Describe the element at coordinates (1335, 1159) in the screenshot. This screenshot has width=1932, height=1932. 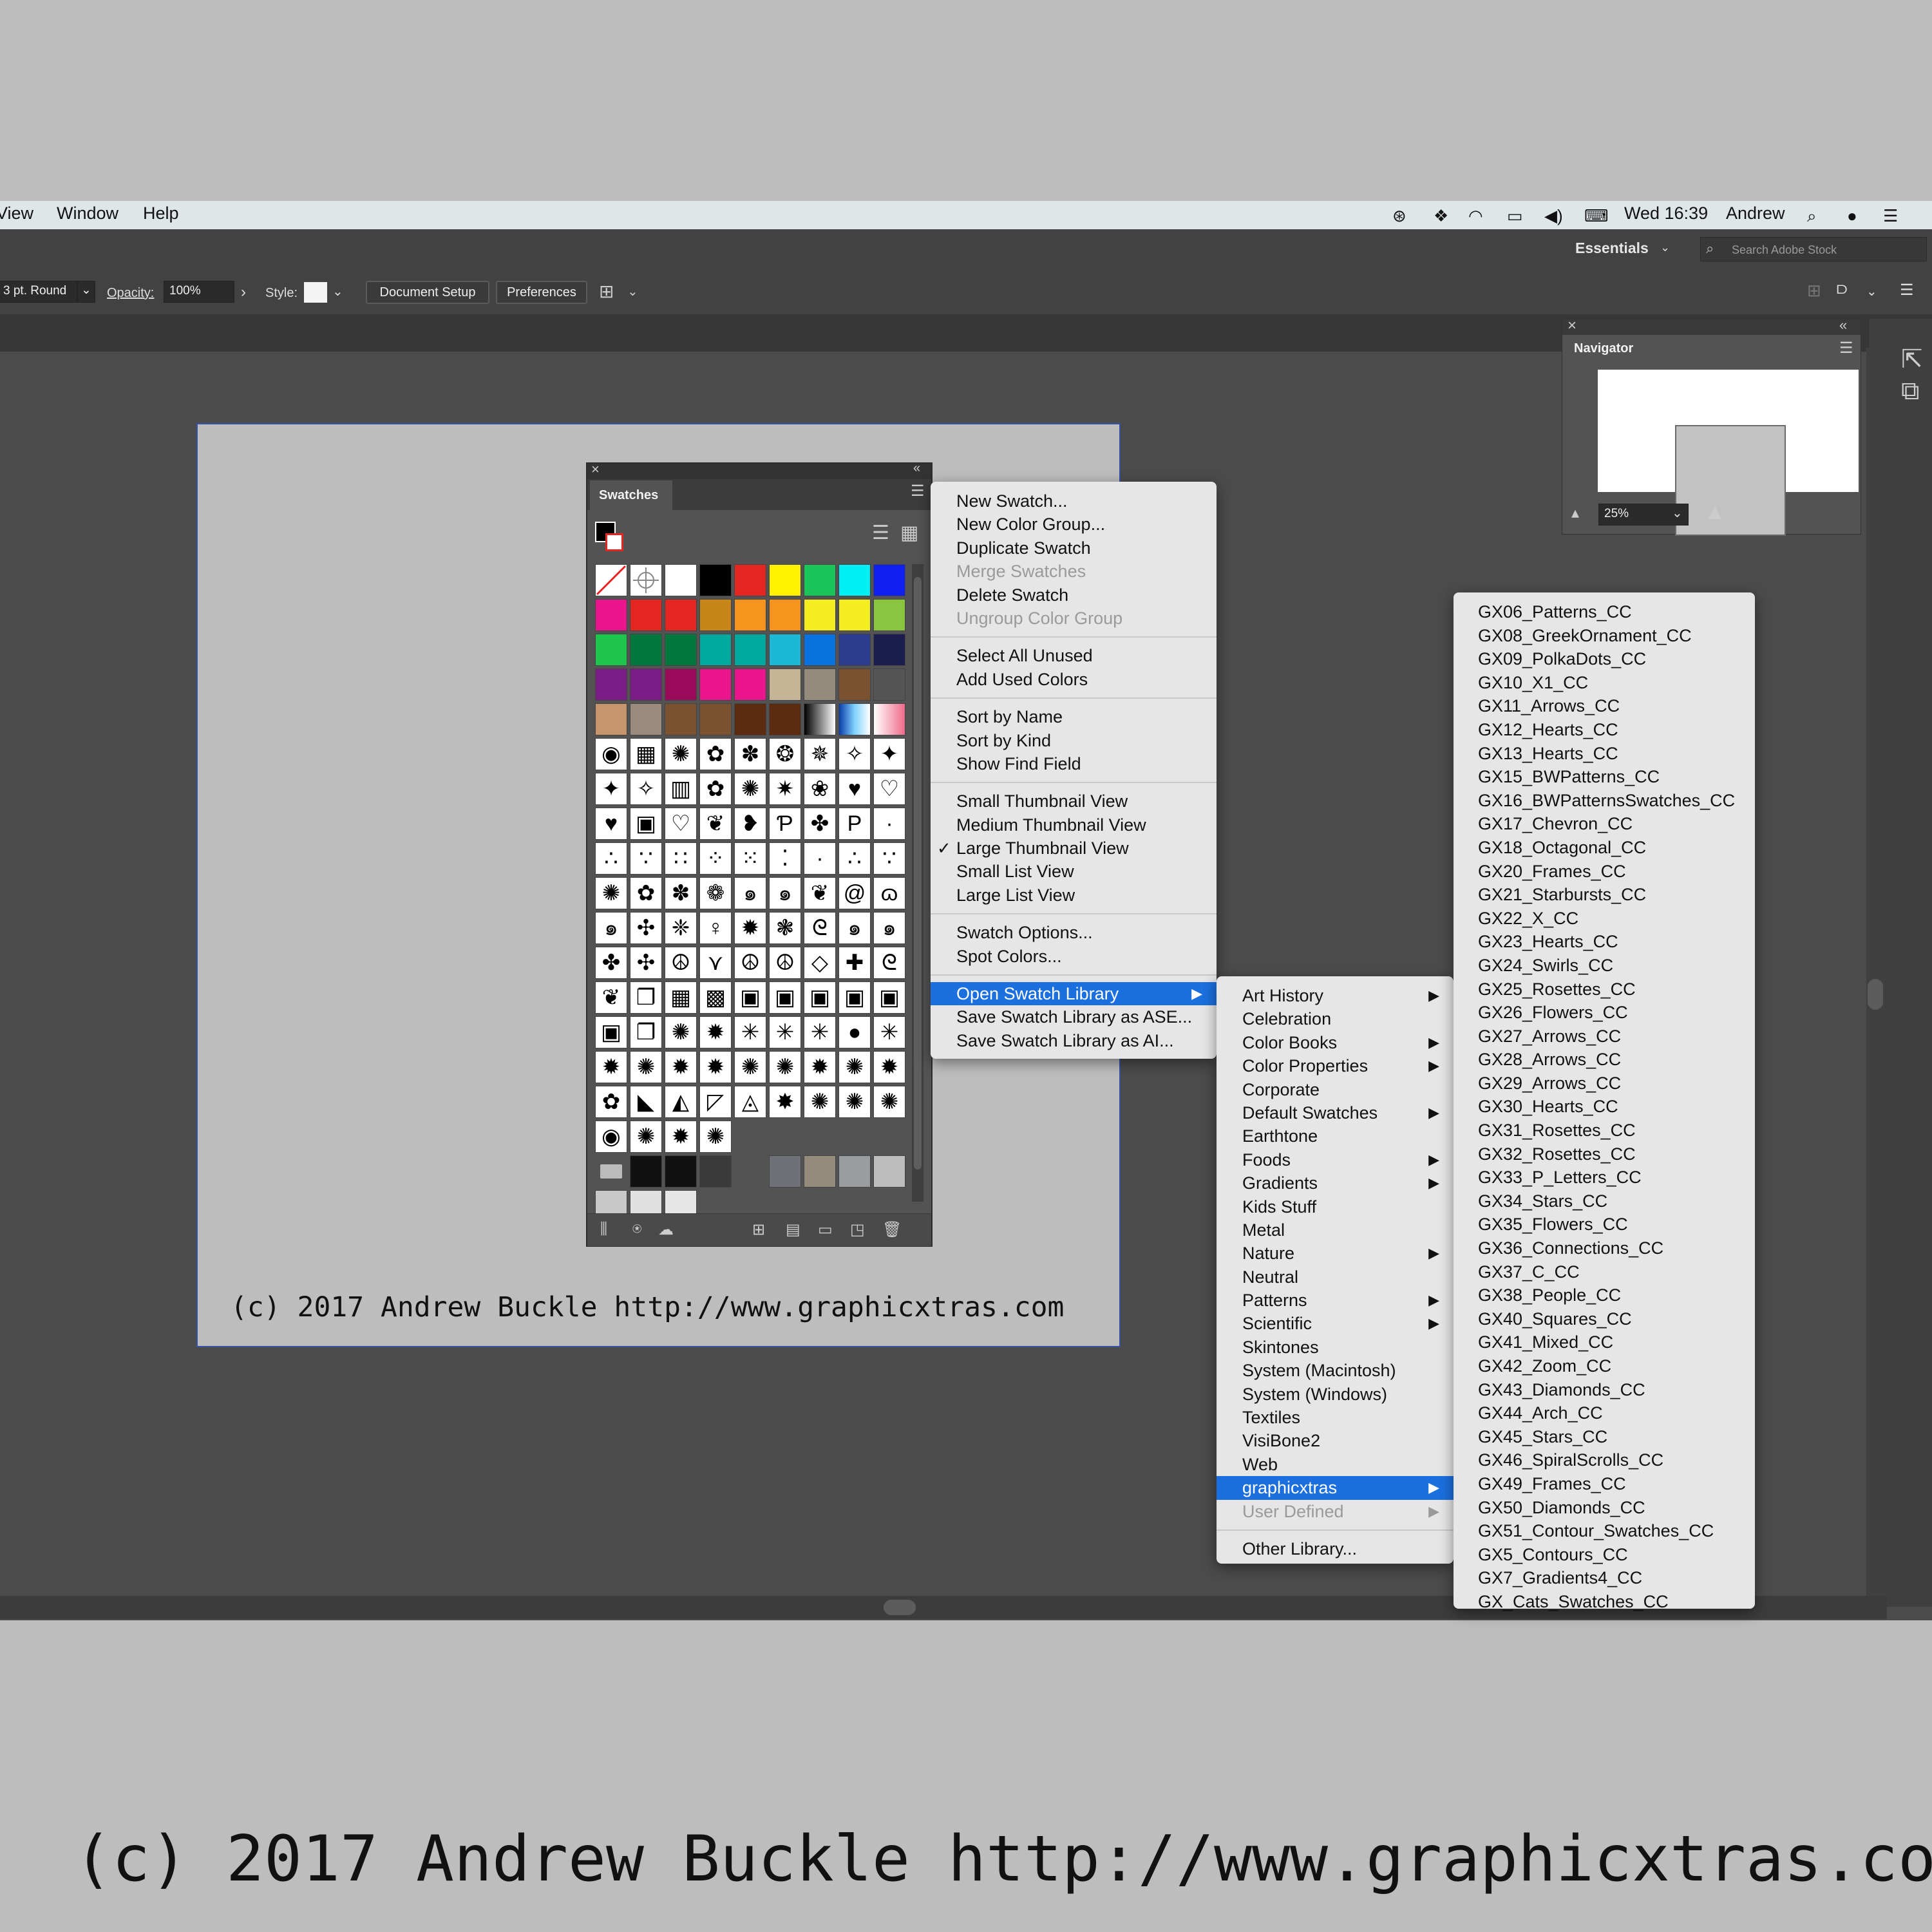
I see `menu-item-foods: Foods ▶` at that location.